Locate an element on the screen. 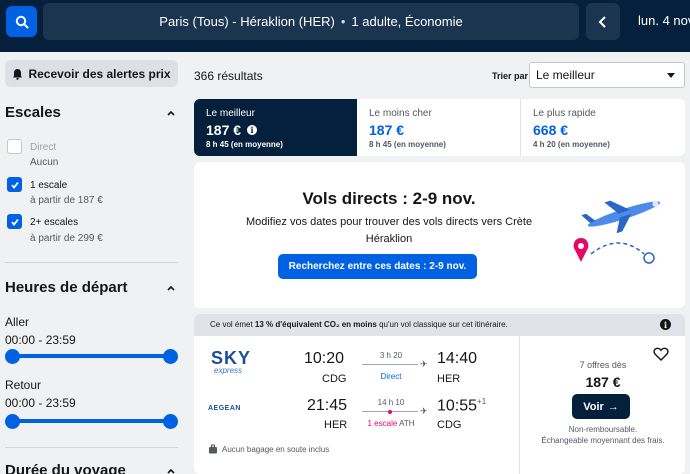 The height and width of the screenshot is (474, 690). return-slider-track is located at coordinates (91, 421).